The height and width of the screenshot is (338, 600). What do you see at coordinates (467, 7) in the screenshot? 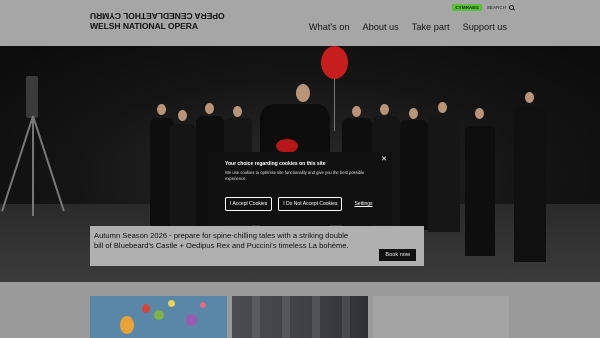
I see `language-toggle: CYMRAEG` at bounding box center [467, 7].